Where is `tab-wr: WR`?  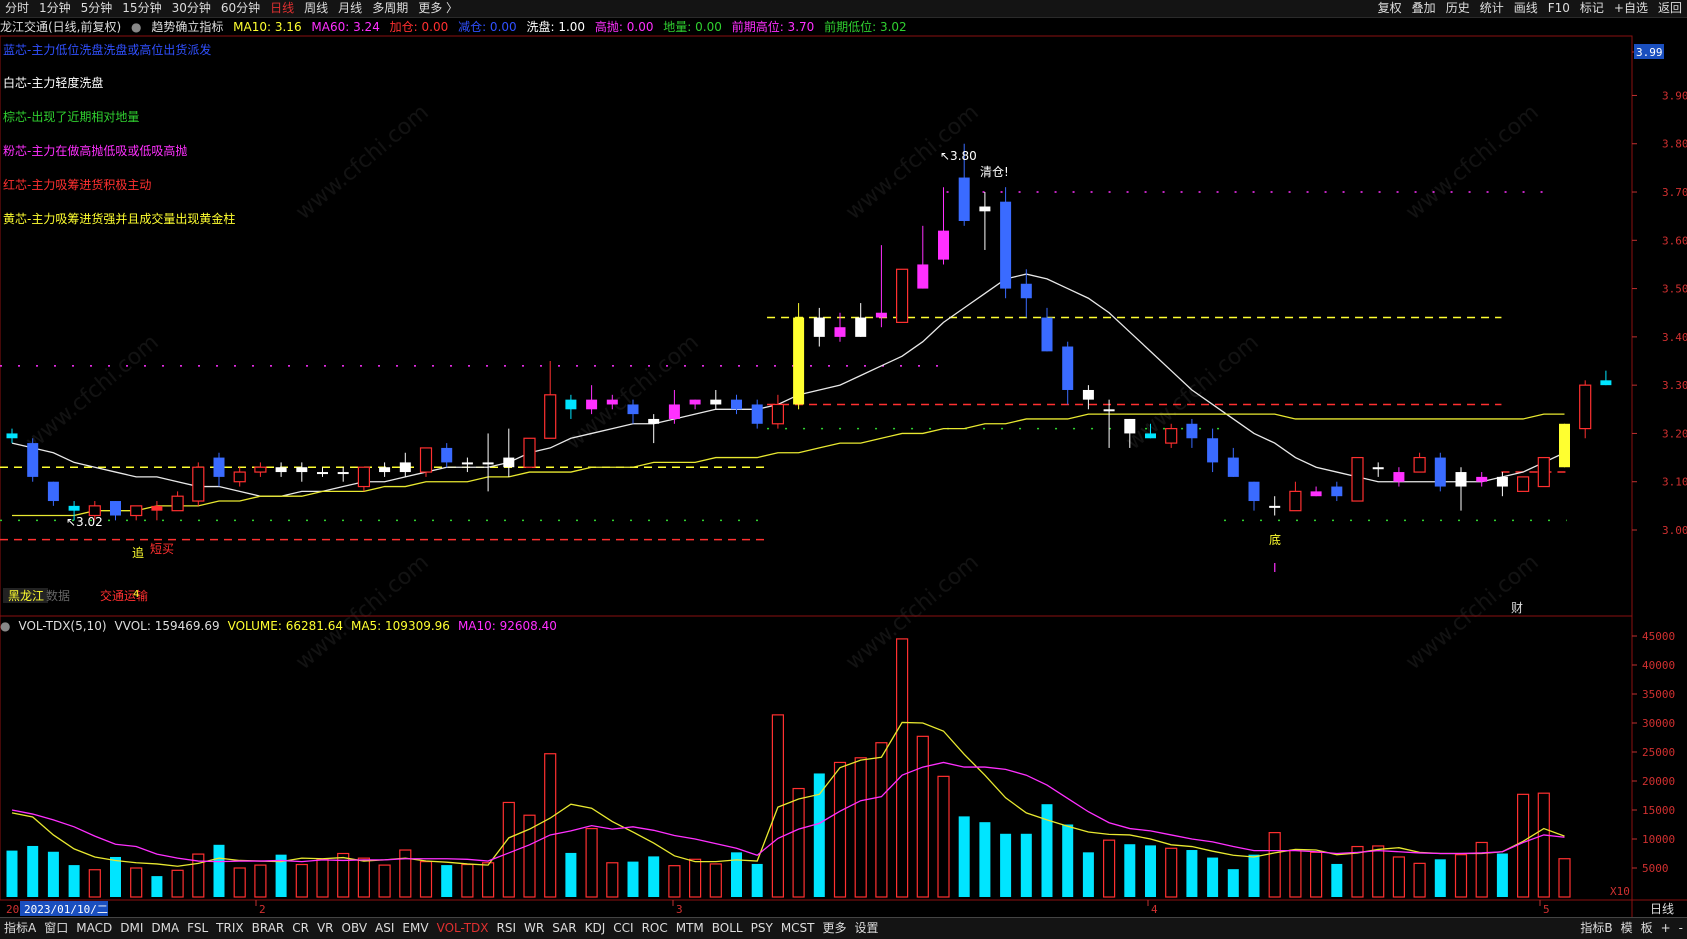
tab-wr: WR is located at coordinates (534, 928).